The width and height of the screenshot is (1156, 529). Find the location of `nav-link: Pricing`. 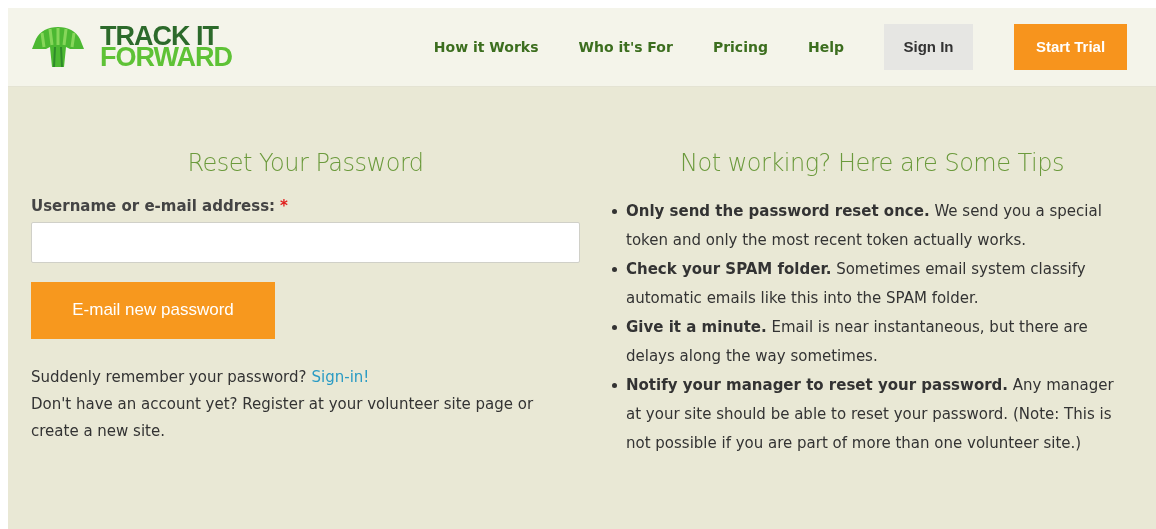

nav-link: Pricing is located at coordinates (740, 47).